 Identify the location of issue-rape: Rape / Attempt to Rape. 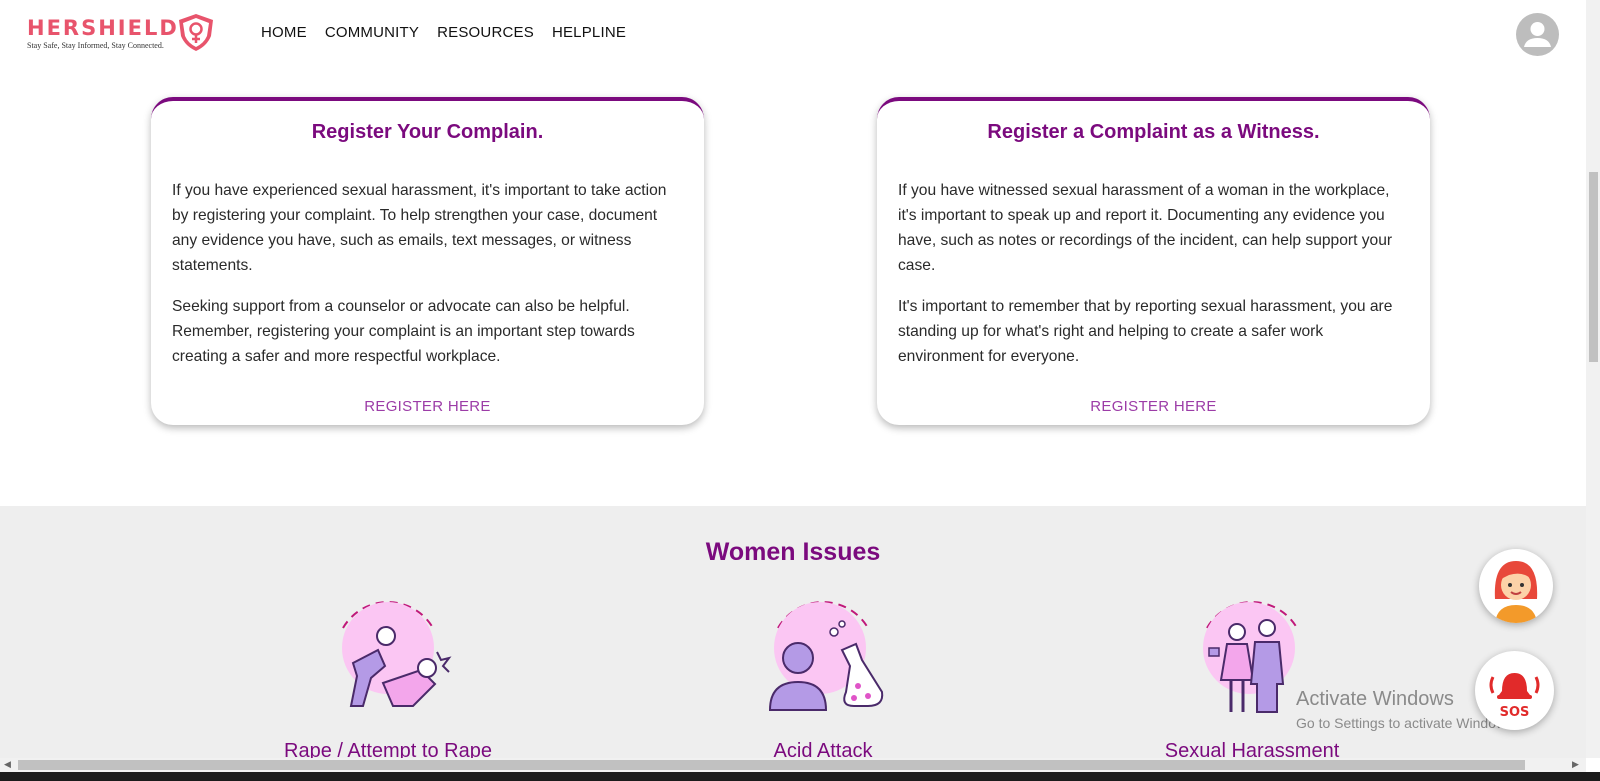
(388, 675).